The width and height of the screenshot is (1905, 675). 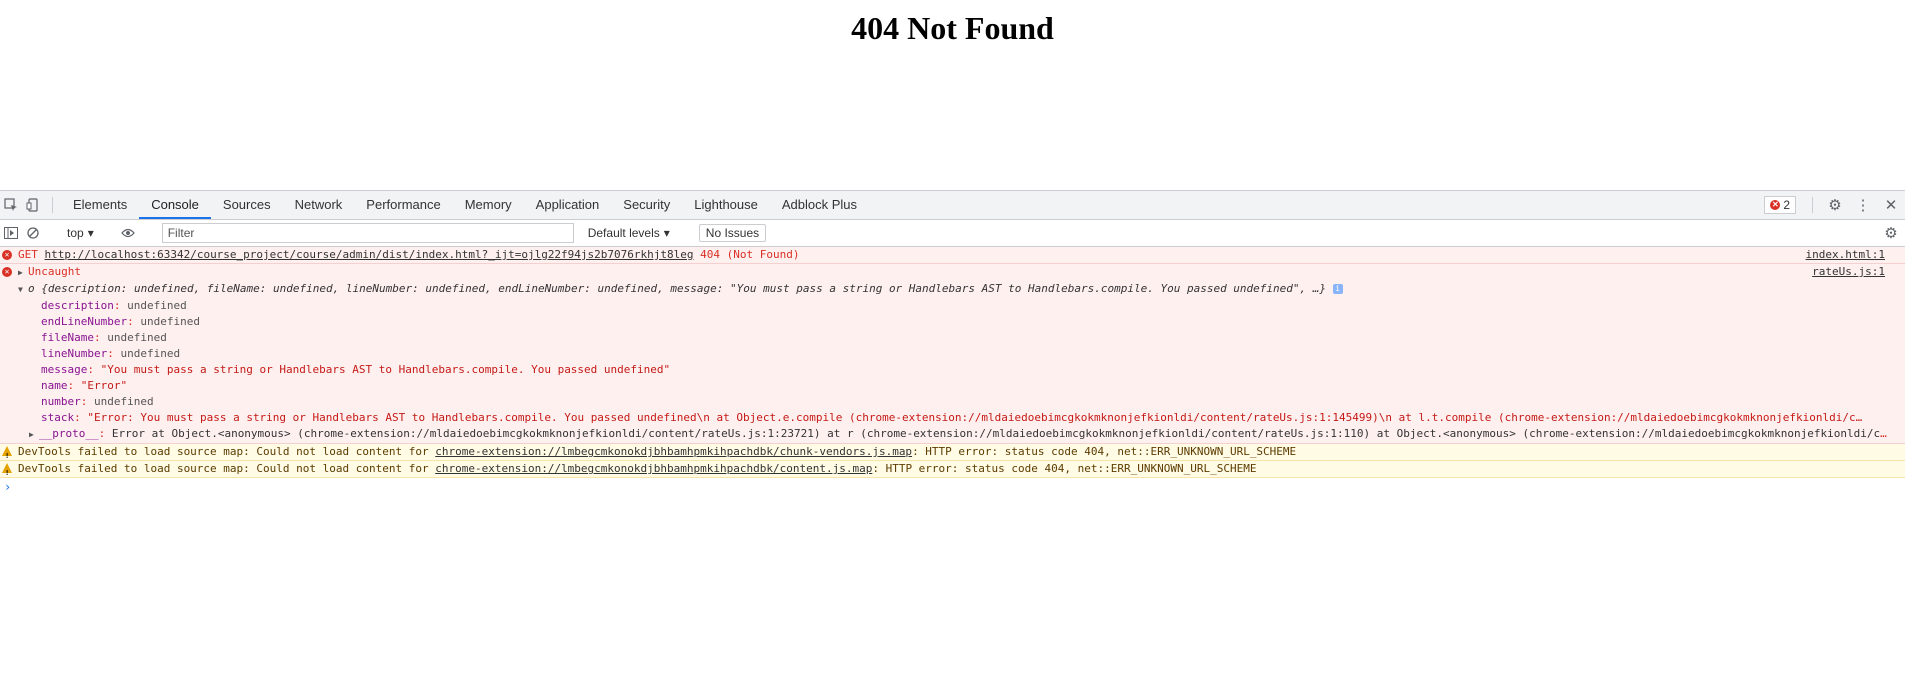 I want to click on http-status: 404 (Not Found), so click(x=750, y=254).